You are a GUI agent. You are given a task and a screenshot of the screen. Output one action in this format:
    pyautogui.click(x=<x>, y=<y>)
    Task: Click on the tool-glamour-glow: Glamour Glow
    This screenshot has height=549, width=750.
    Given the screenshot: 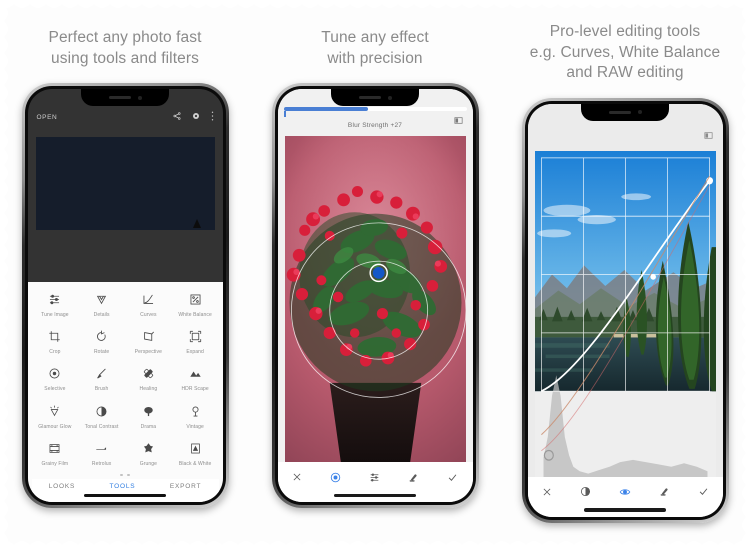 What is the action you would take?
    pyautogui.click(x=55, y=416)
    